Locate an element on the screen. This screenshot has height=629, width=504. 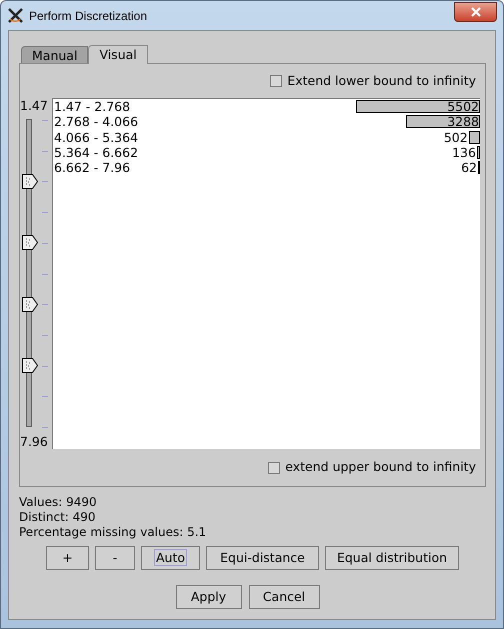
close-button is located at coordinates (475, 12).